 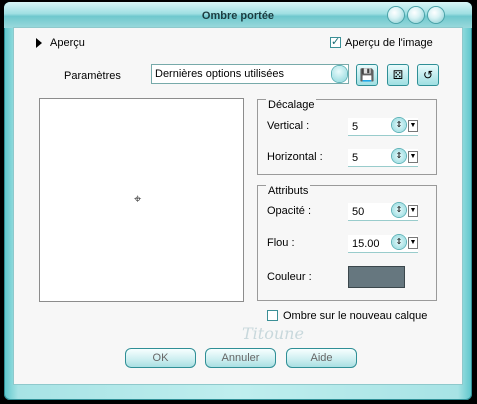 I want to click on cancel-button: Annuler, so click(x=240, y=358).